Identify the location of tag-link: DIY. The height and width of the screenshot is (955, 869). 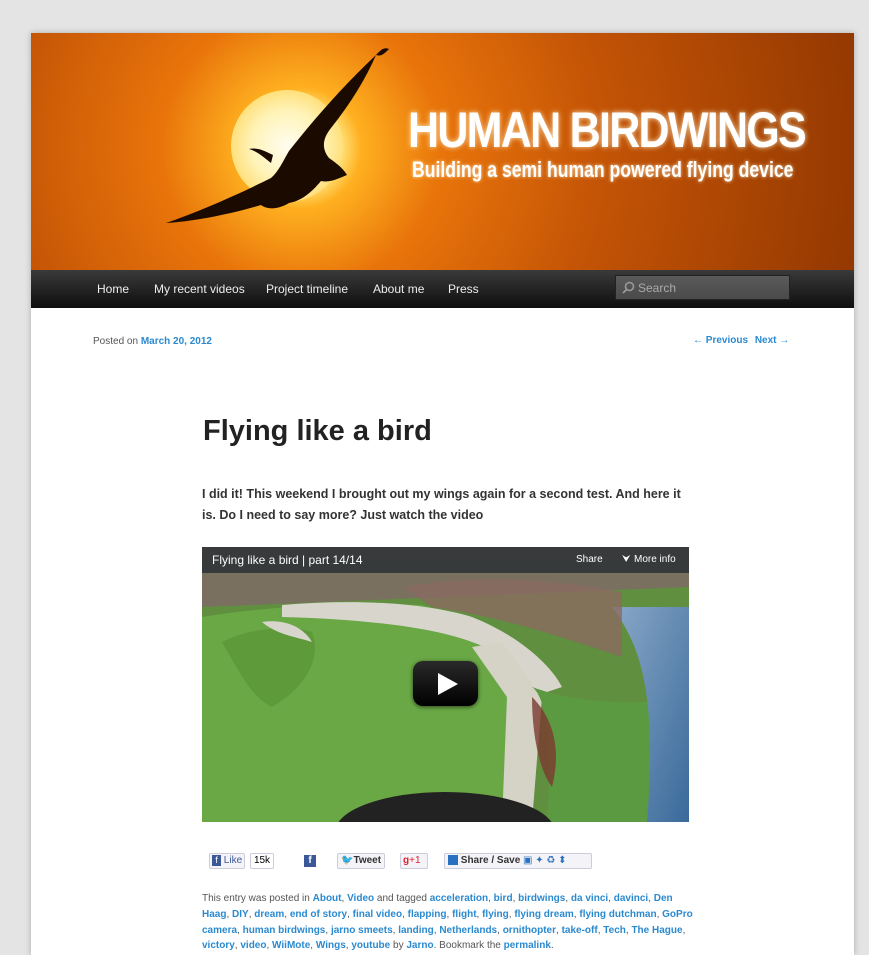
(240, 914).